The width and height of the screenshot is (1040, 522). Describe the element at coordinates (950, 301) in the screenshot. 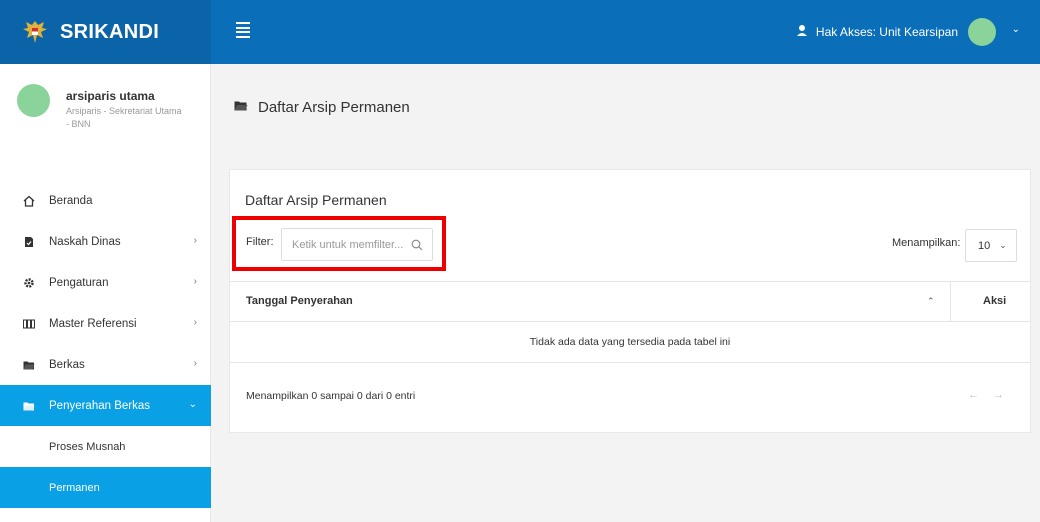

I see `column-divider` at that location.